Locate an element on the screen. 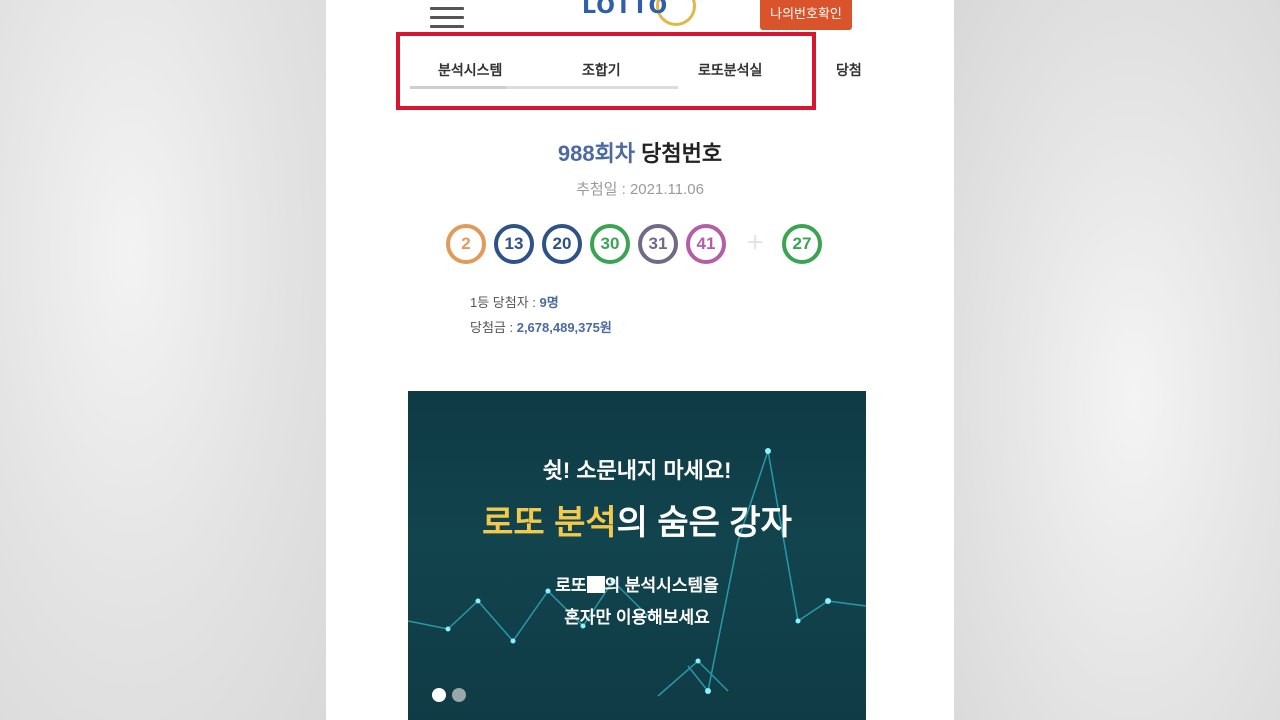 This screenshot has width=1280, height=720. banner-headline-rest: 의 숨은 강자 is located at coordinates (704, 523).